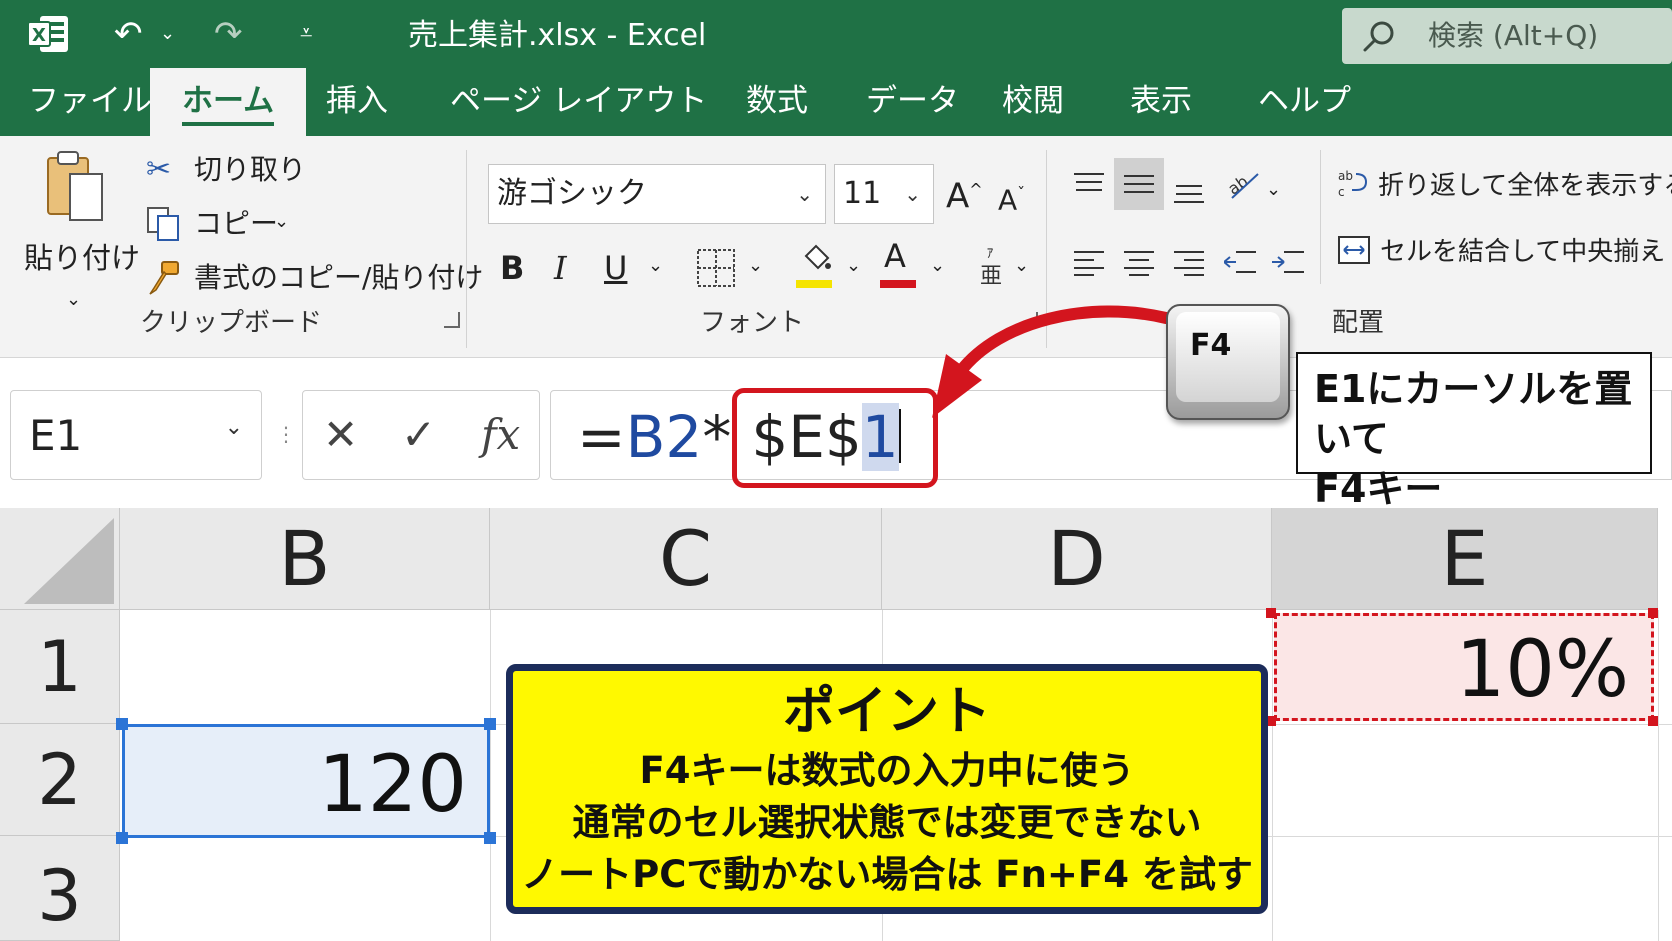 The image size is (1672, 941). Describe the element at coordinates (60, 667) in the screenshot. I see `row-header-1: 1` at that location.